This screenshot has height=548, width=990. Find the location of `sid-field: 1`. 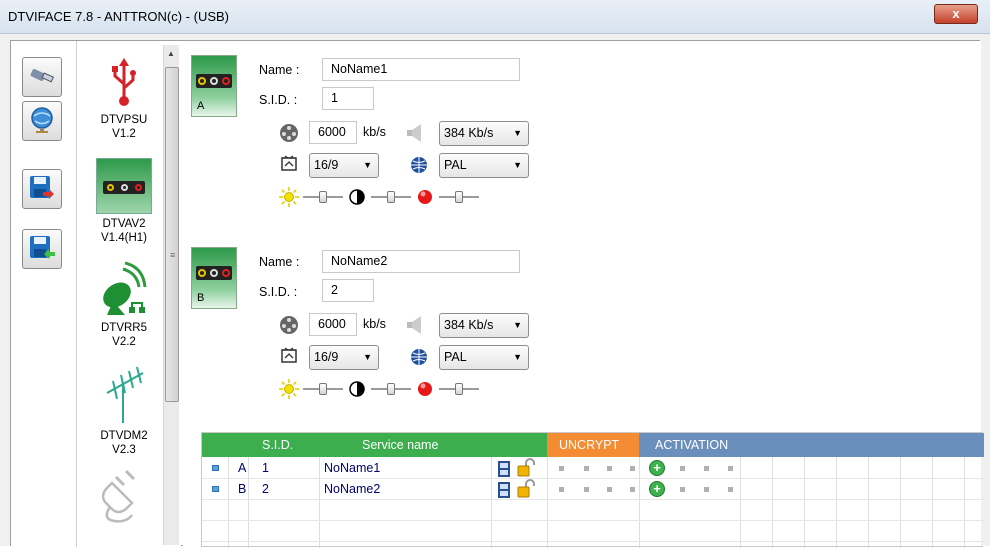

sid-field: 1 is located at coordinates (348, 98).